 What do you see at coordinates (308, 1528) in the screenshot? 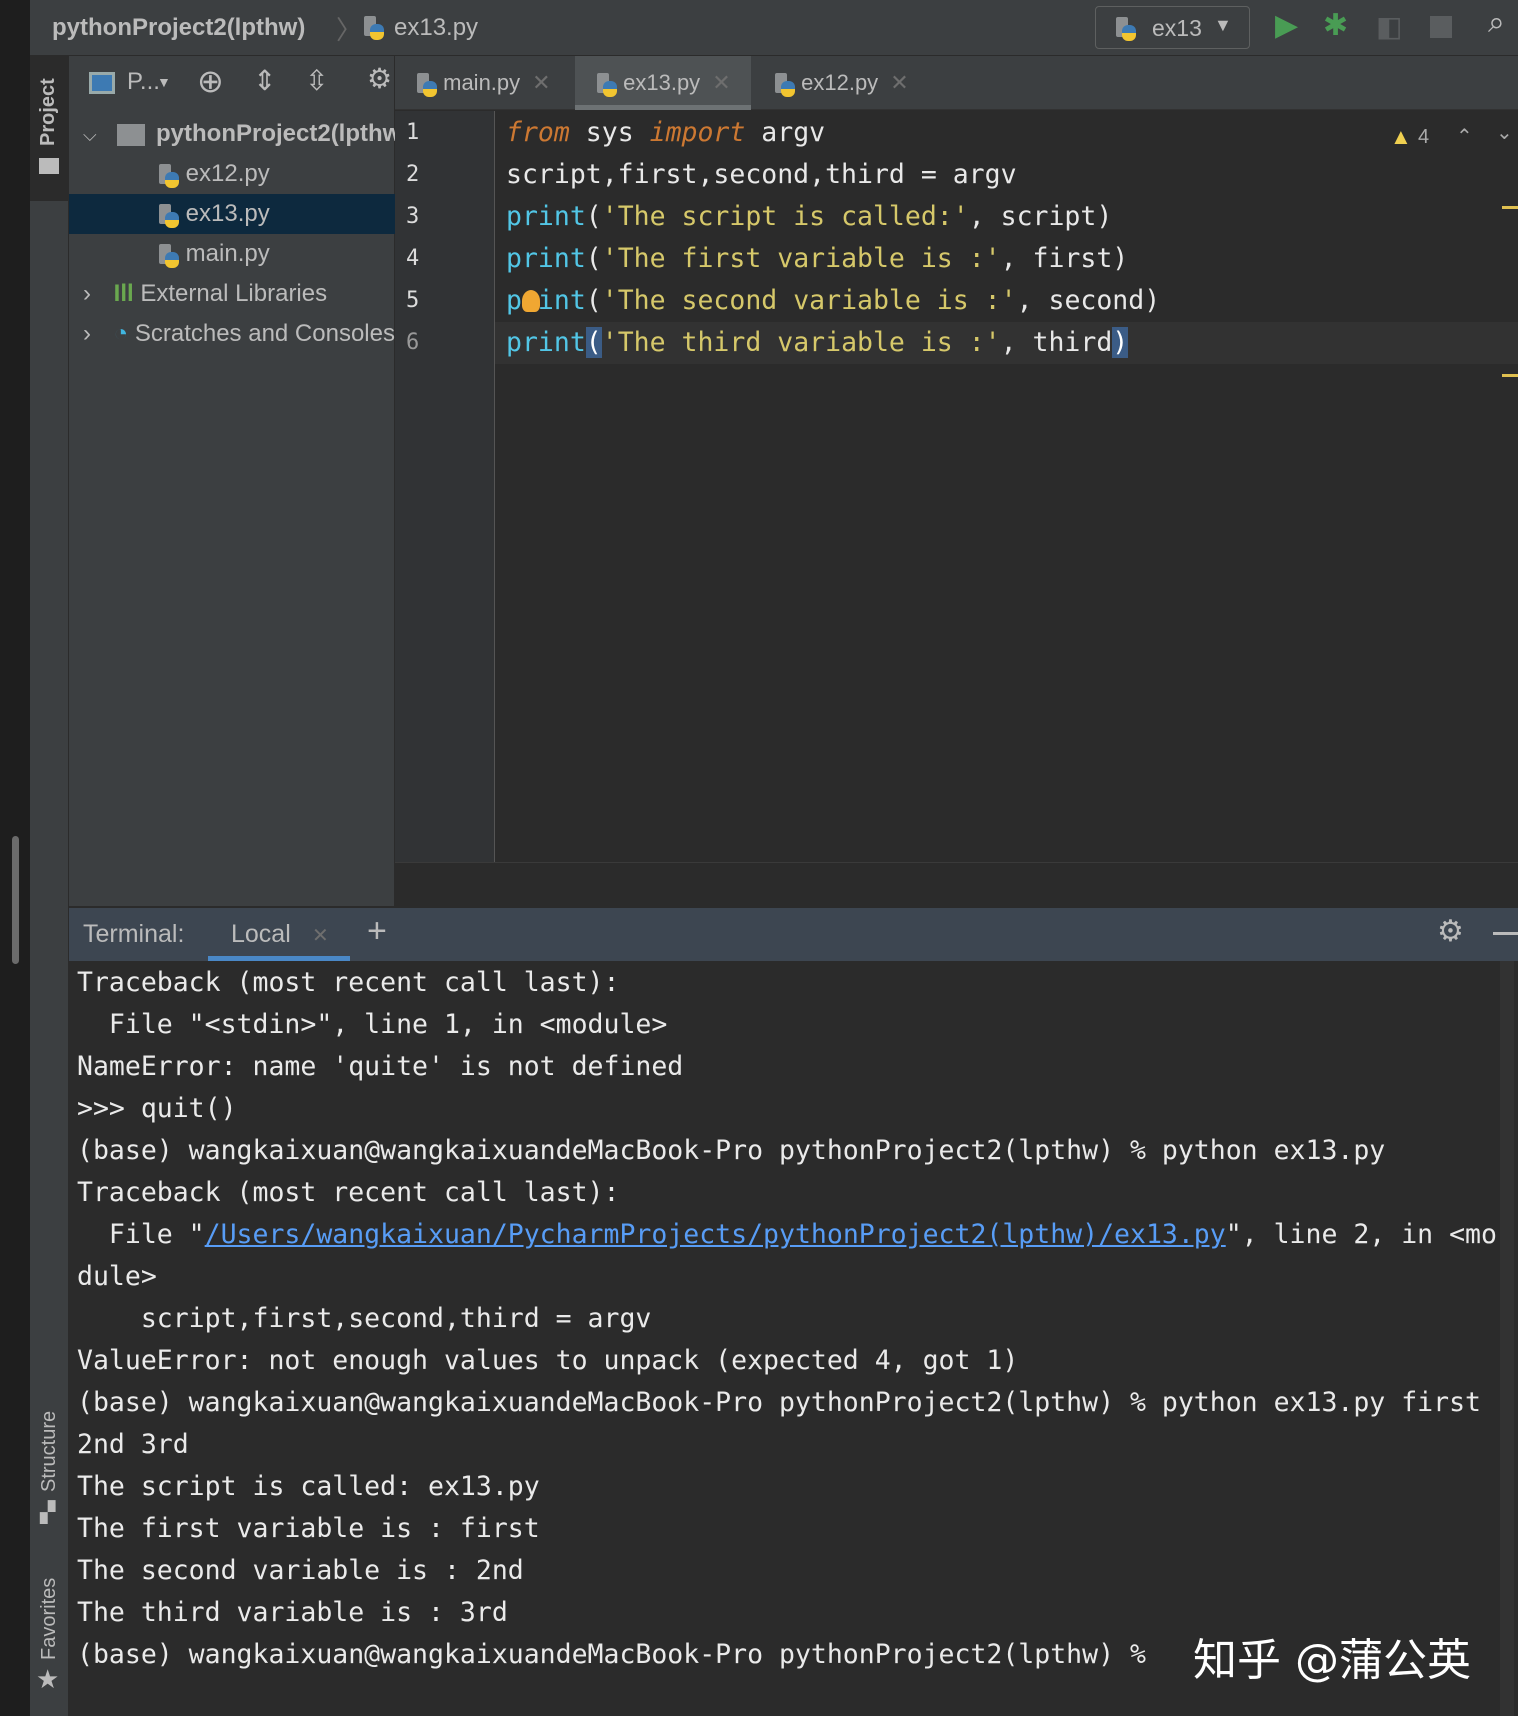
I see `terminal-line: The first variable is : first` at bounding box center [308, 1528].